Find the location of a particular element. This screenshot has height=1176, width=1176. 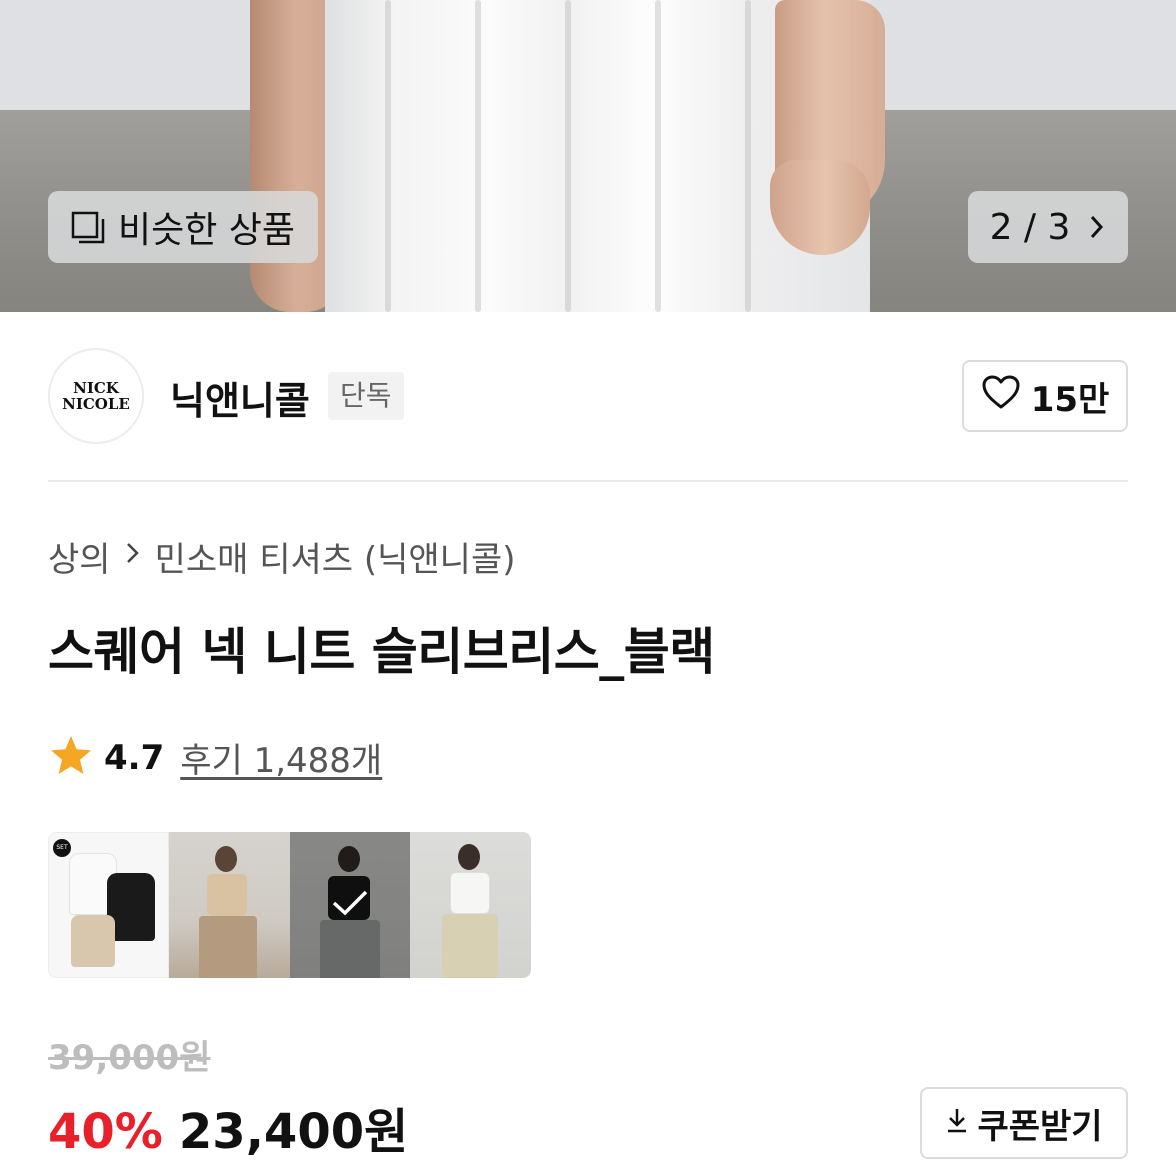

selected-overlay is located at coordinates (350, 905).